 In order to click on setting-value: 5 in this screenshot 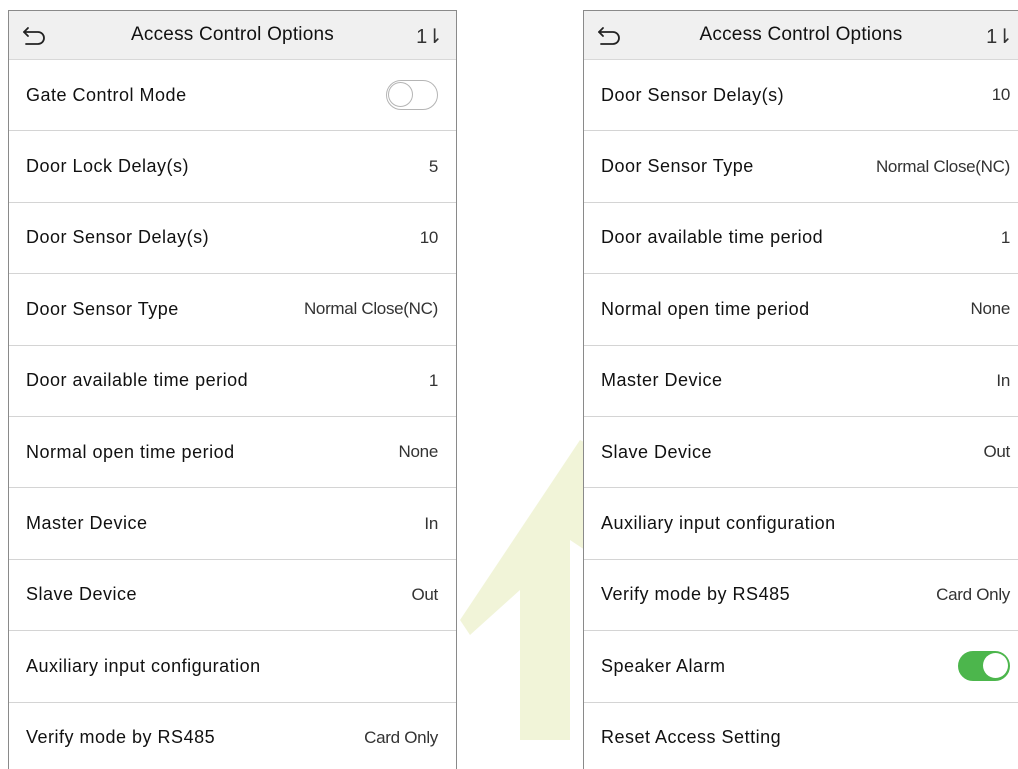, I will do `click(433, 166)`.